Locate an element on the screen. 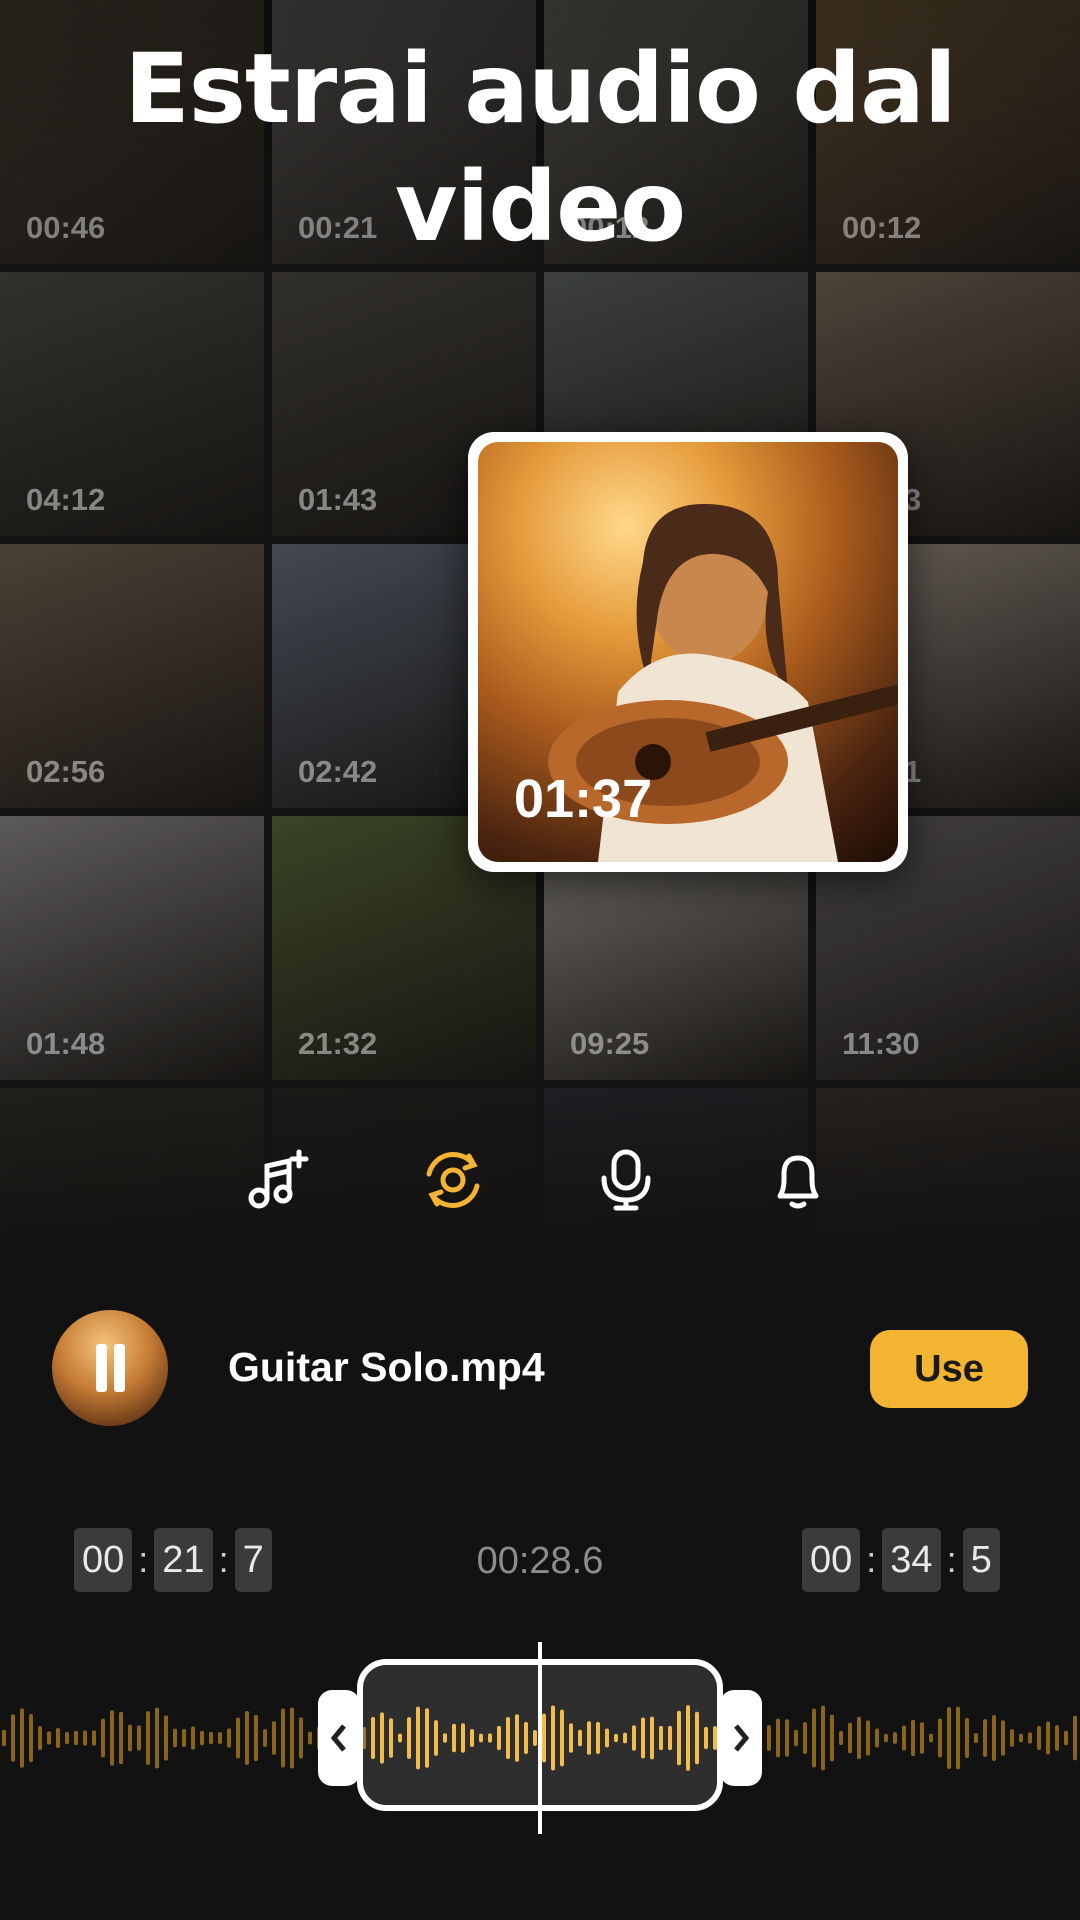 Image resolution: width=1080 pixels, height=1920 pixels. tile-duration: 01:43 is located at coordinates (338, 499).